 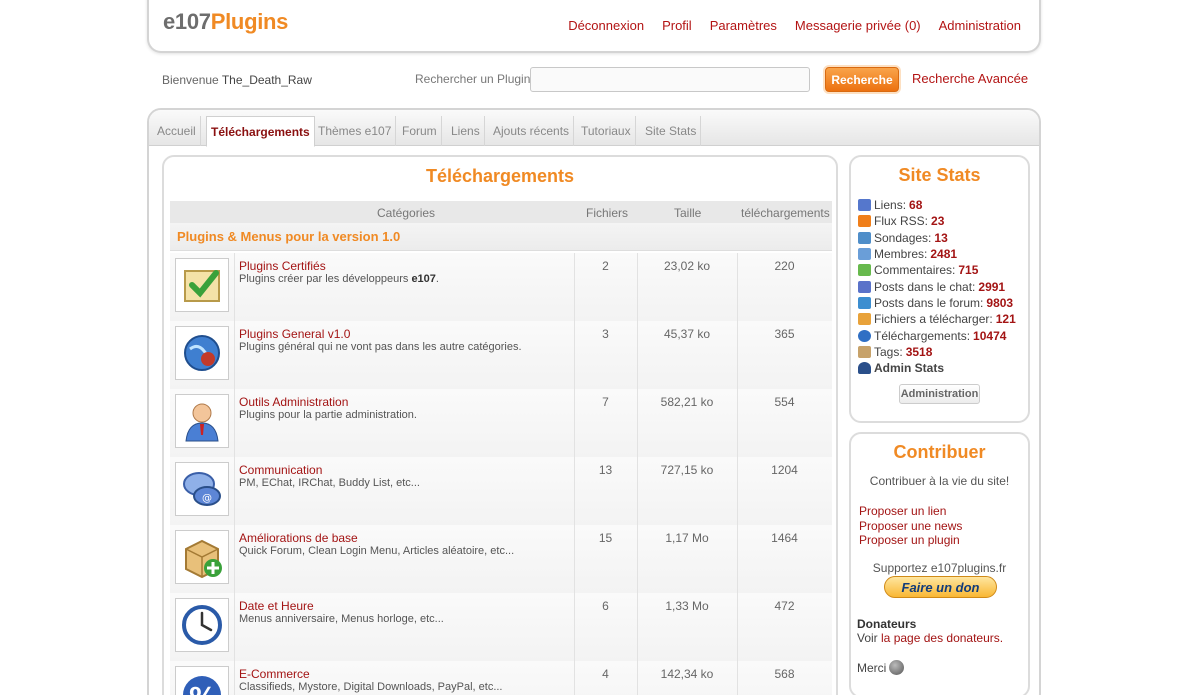 I want to click on tab-liens: Liens, so click(x=466, y=131).